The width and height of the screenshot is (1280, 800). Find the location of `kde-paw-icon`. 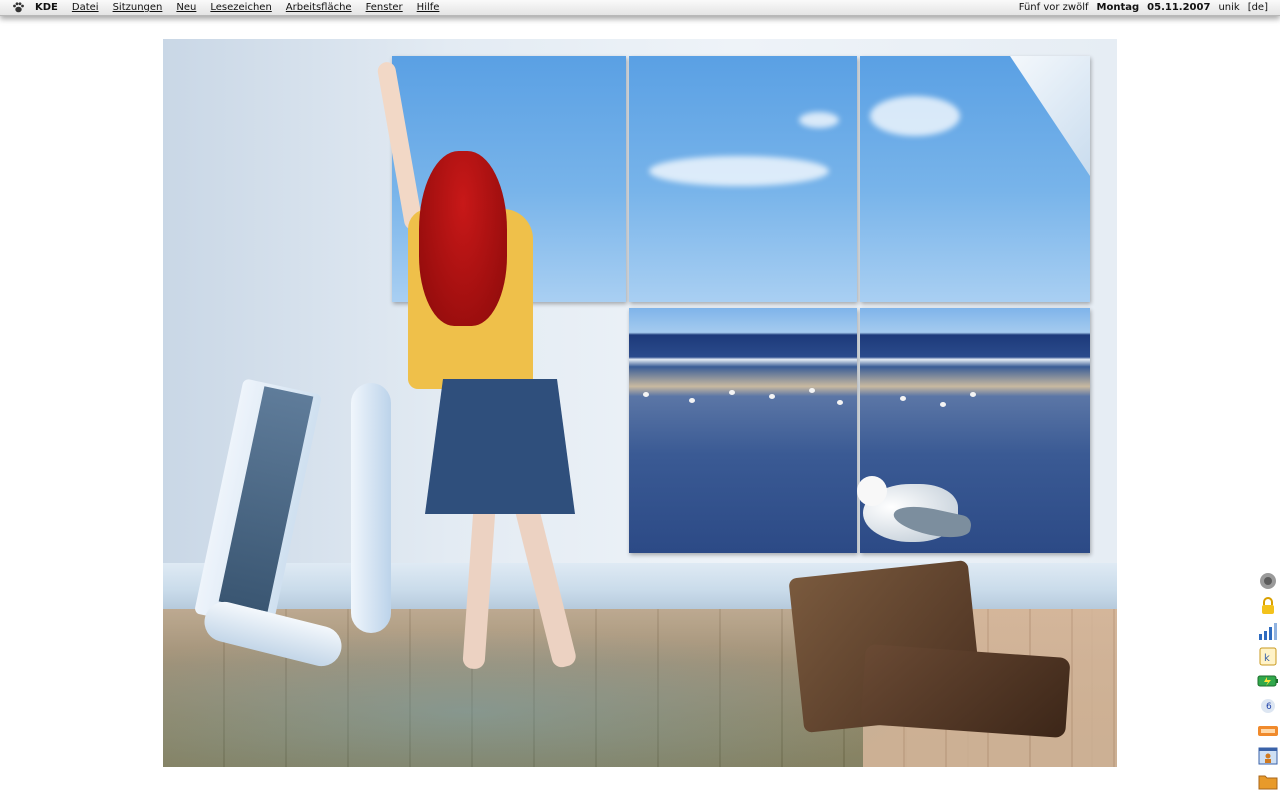

kde-paw-icon is located at coordinates (18, 8).